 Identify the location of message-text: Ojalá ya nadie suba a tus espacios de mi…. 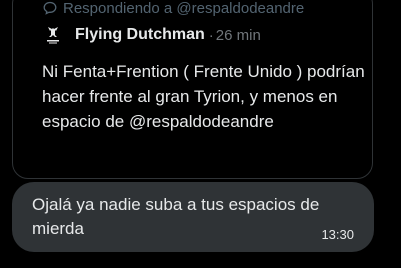
(176, 216).